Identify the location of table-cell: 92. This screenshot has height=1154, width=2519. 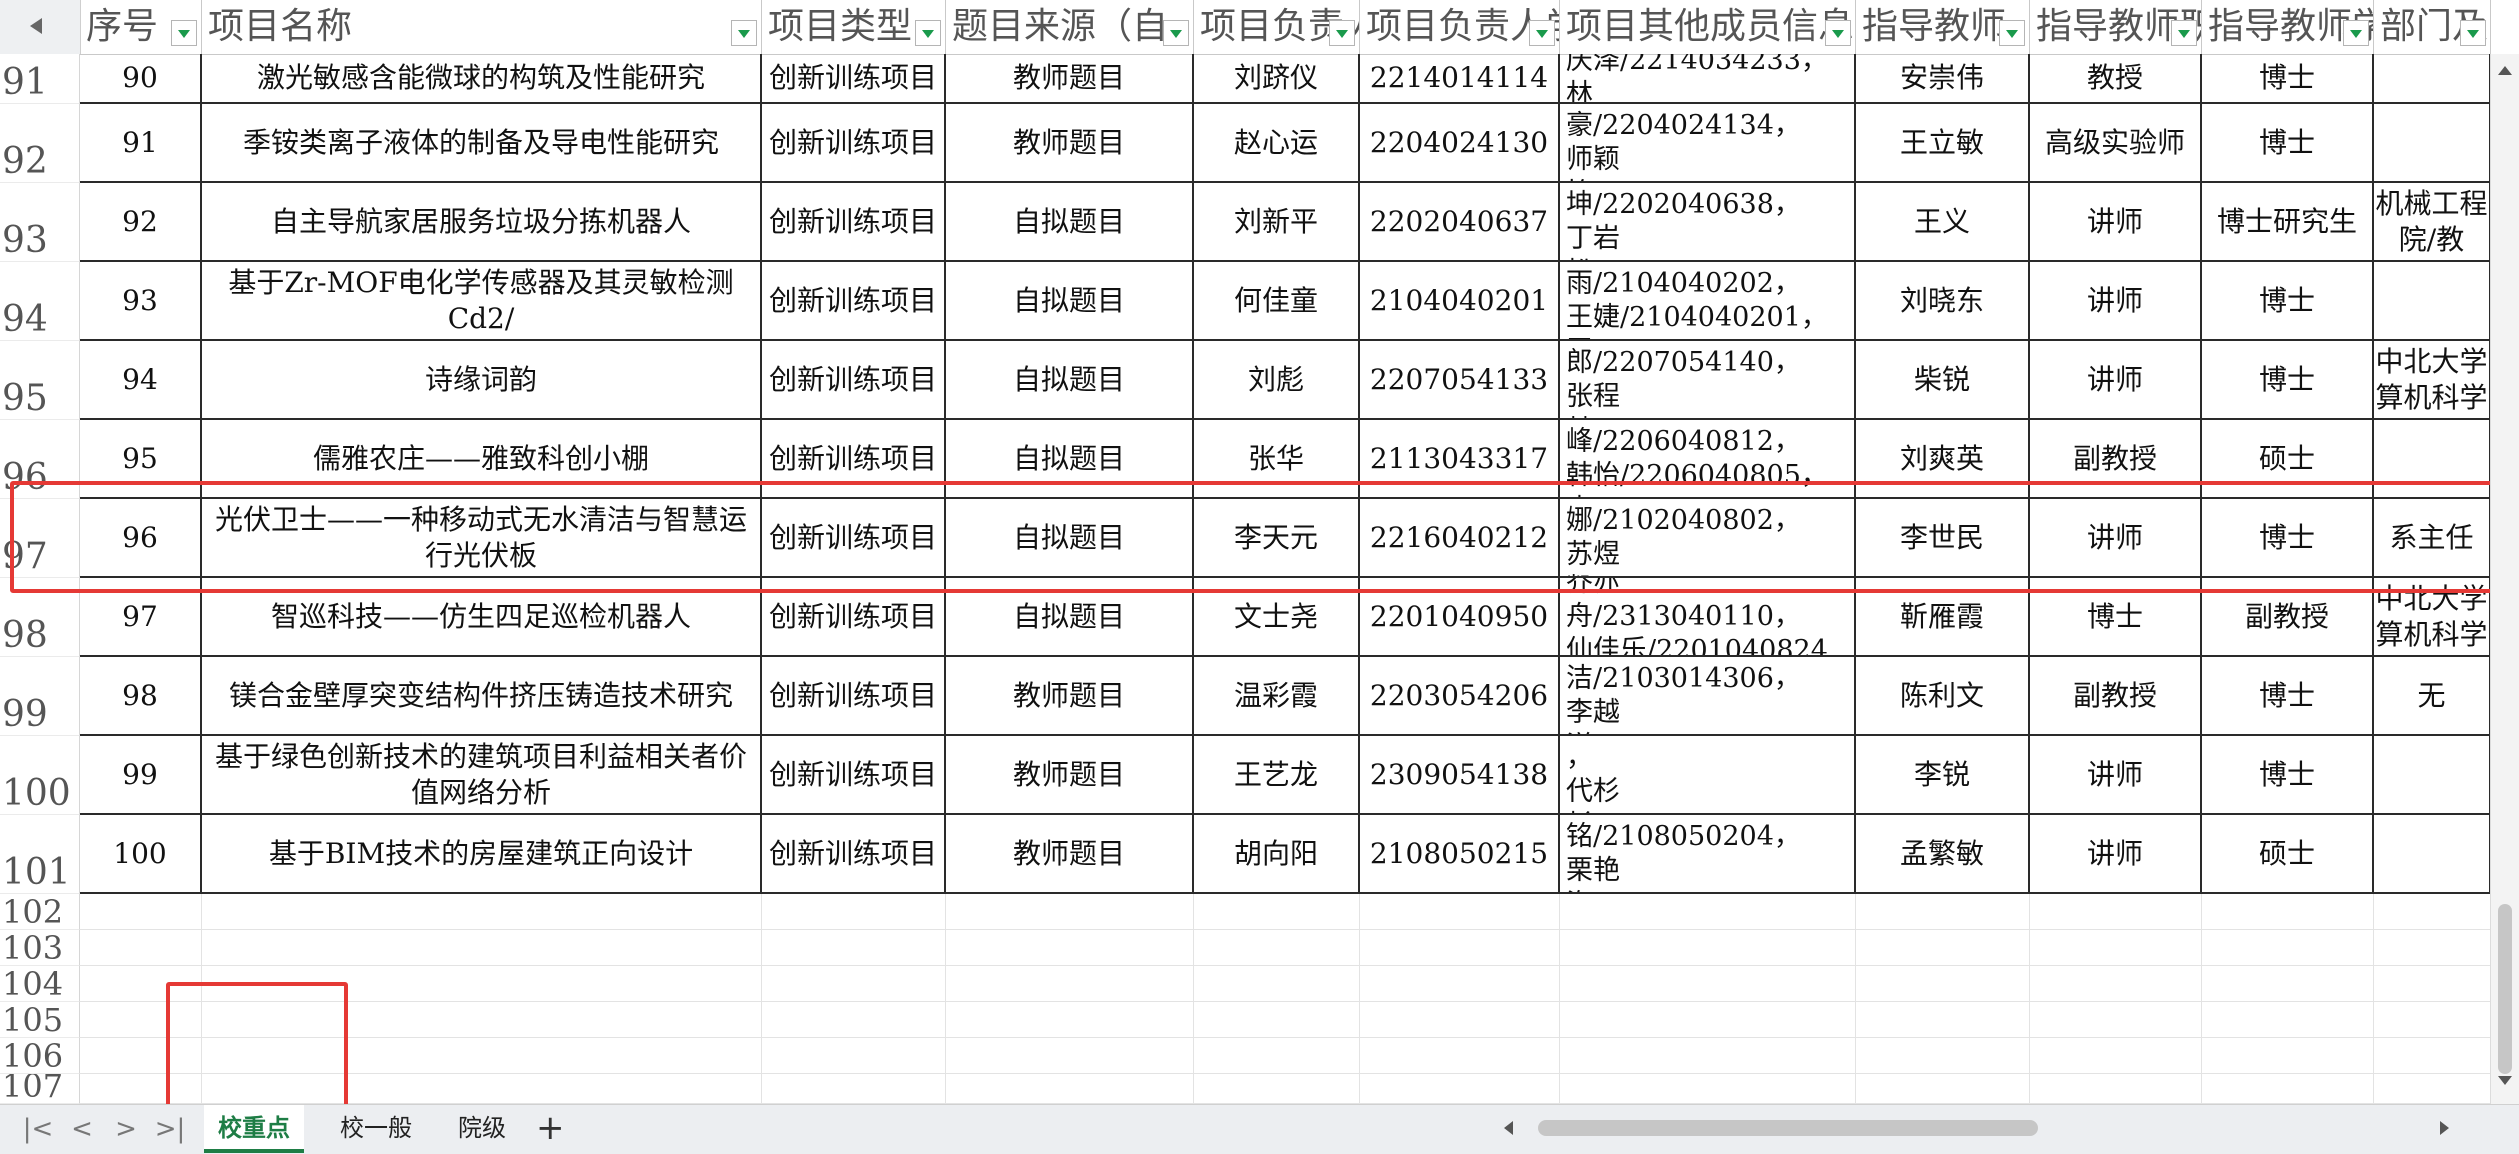
(141, 222).